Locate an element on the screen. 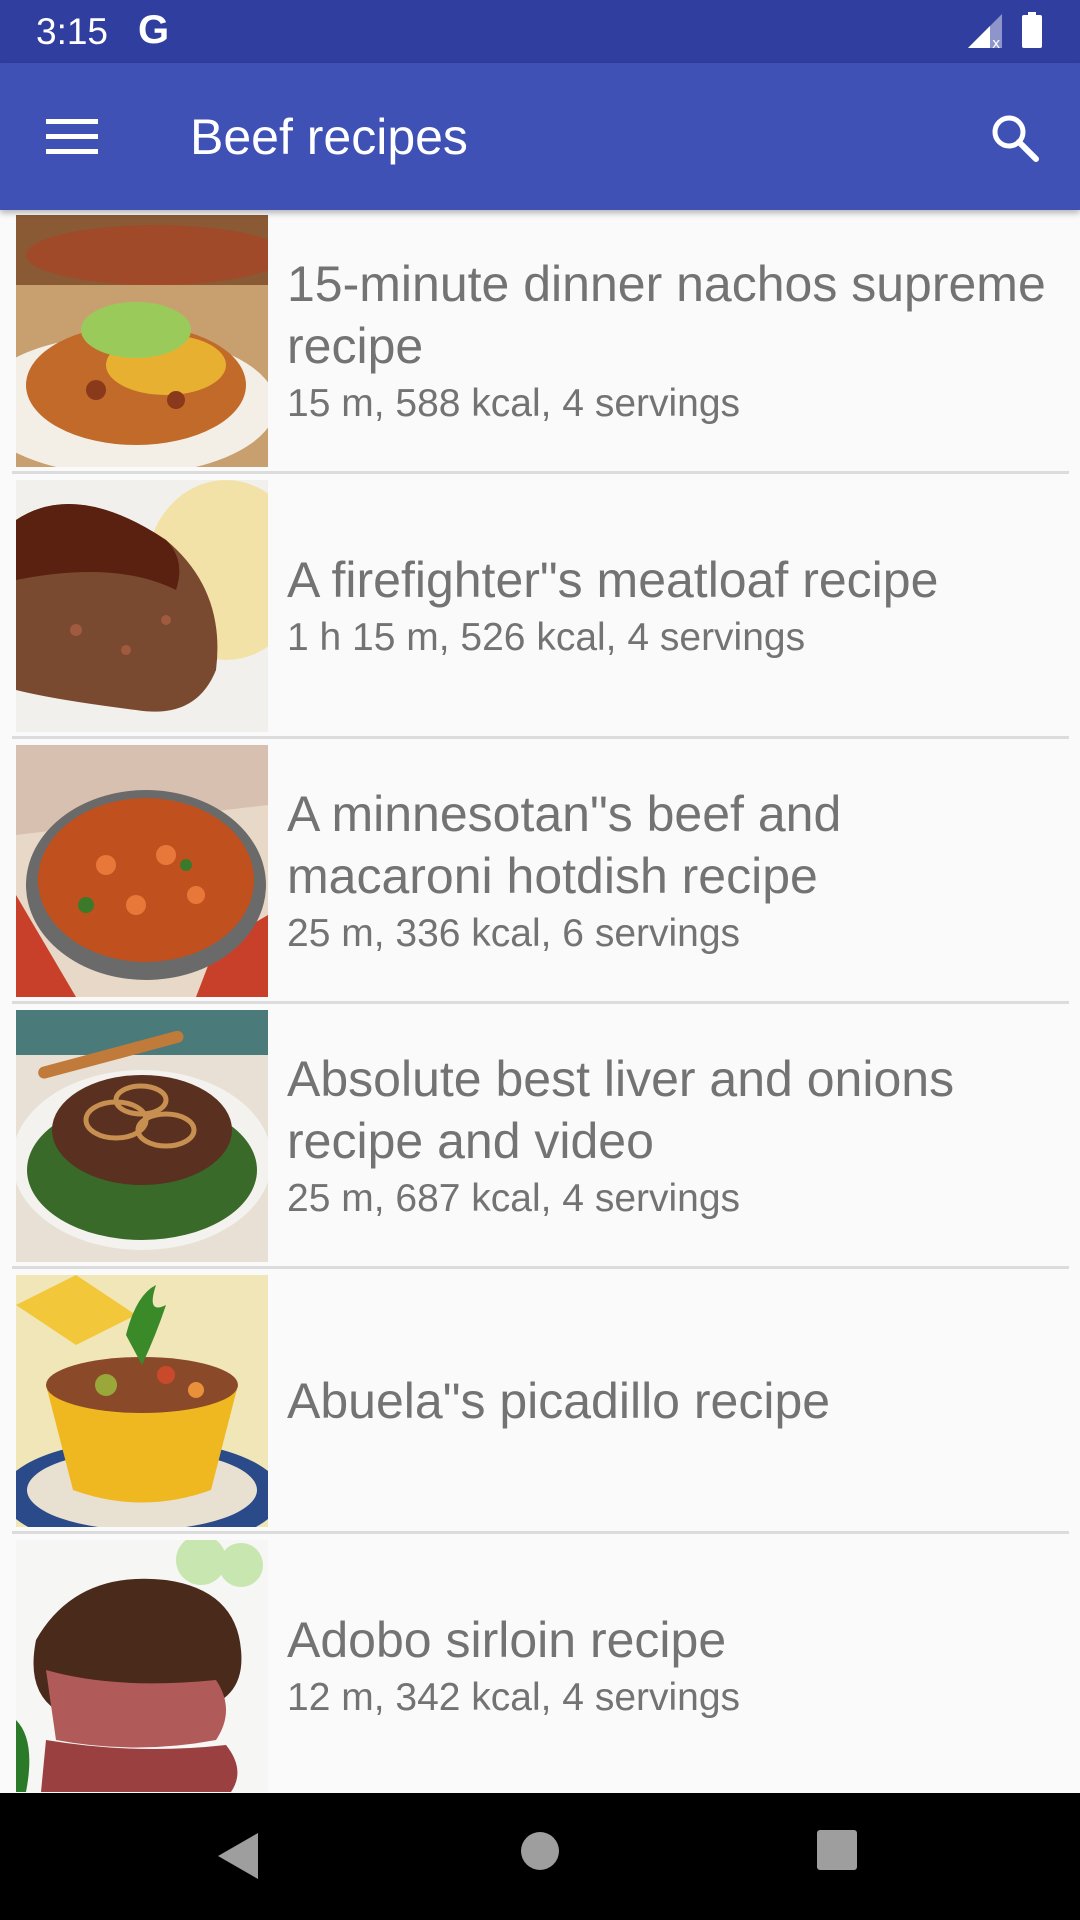 The height and width of the screenshot is (1920, 1080). nachos-photo is located at coordinates (142, 341).